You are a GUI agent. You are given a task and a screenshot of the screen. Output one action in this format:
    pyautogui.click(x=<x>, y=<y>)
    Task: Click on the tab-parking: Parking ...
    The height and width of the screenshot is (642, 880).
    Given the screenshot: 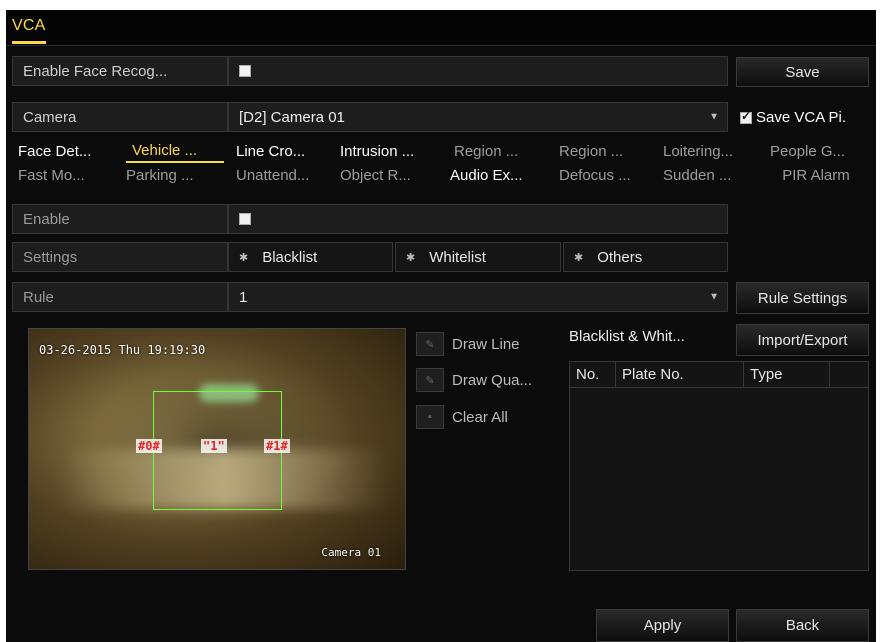 What is the action you would take?
    pyautogui.click(x=172, y=175)
    